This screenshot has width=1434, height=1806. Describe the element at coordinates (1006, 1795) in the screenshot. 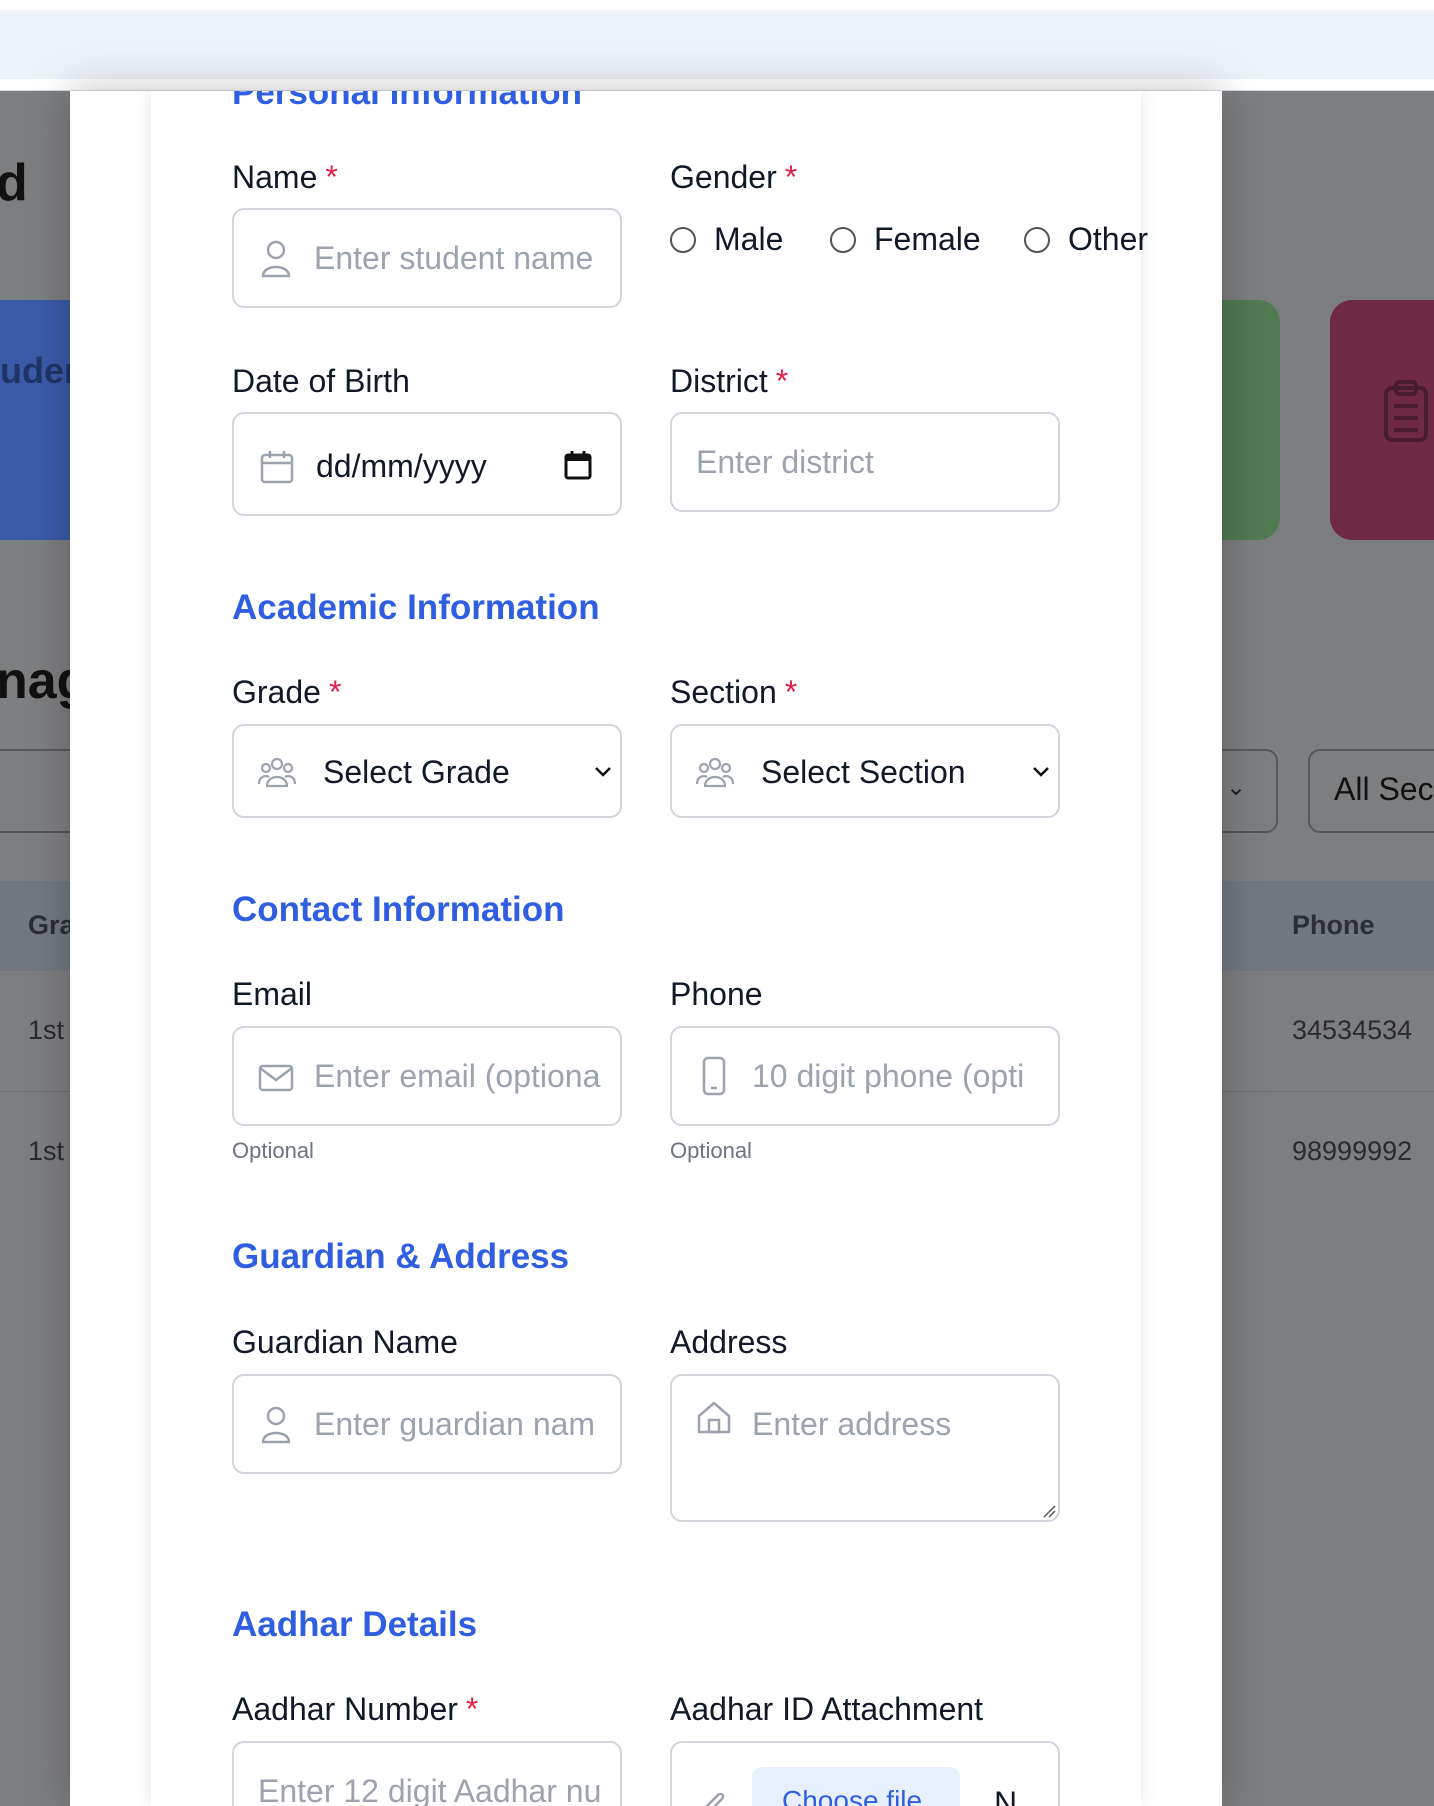

I see `no-file-chosen-text: N` at that location.